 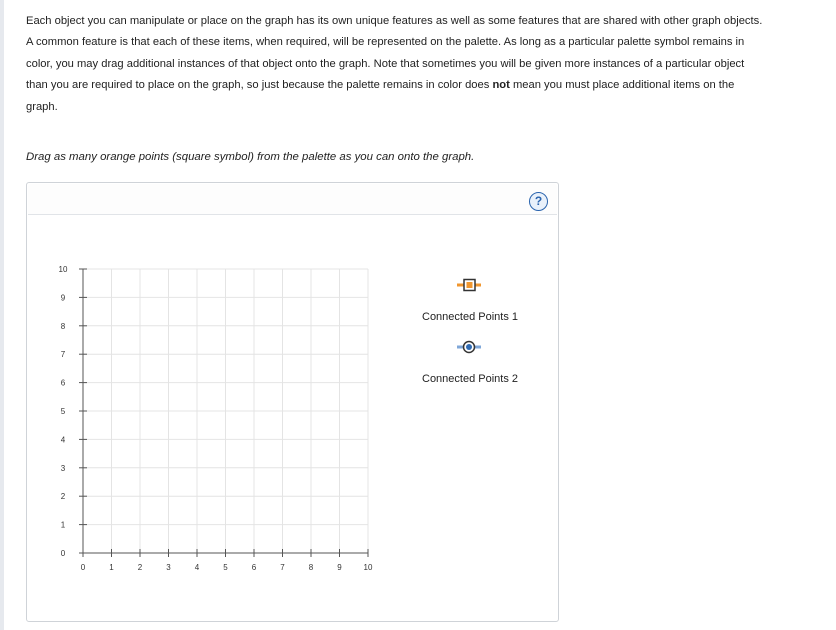 What do you see at coordinates (83, 567) in the screenshot?
I see `x-tick-label: 0` at bounding box center [83, 567].